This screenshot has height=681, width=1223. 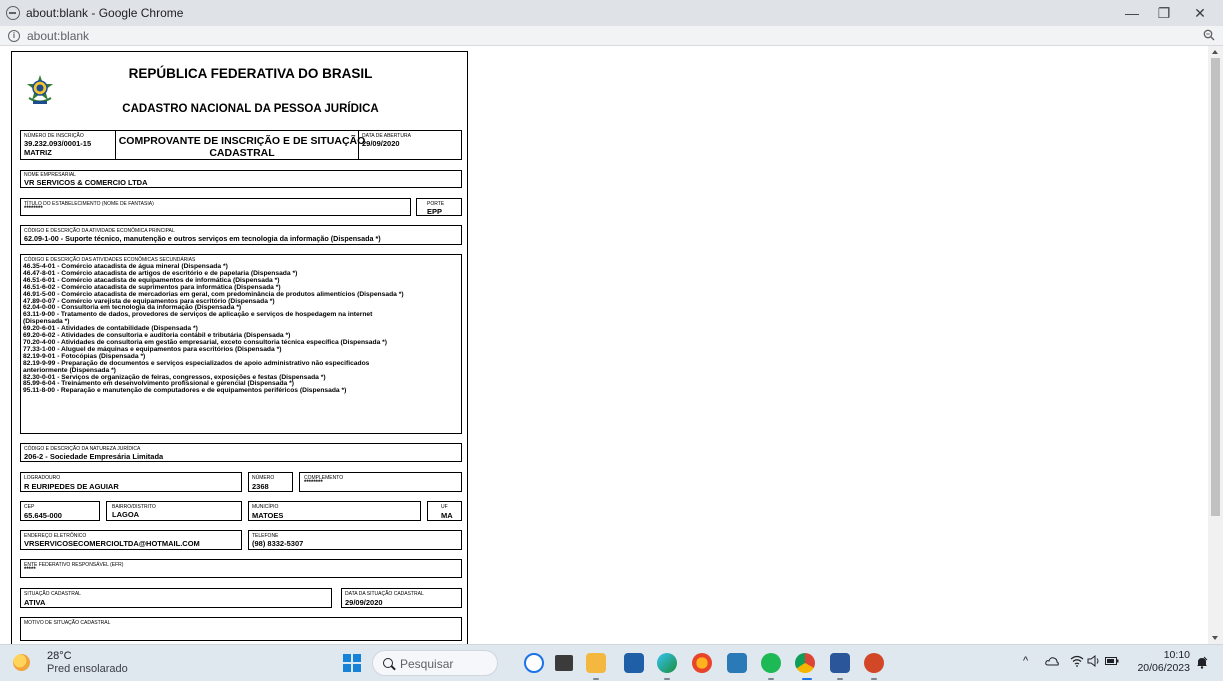 I want to click on zoom-icon, so click(x=1209, y=35).